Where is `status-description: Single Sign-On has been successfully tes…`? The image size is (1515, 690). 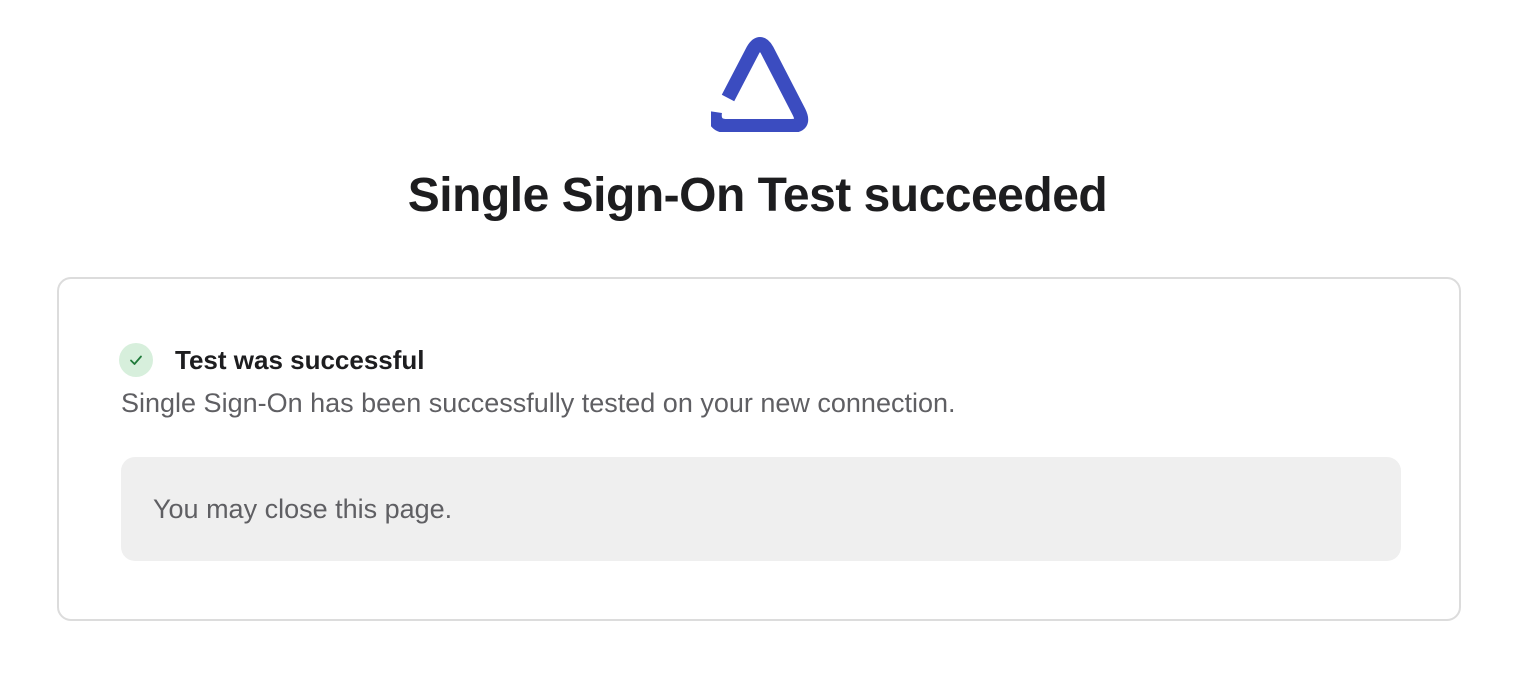
status-description: Single Sign-On has been successfully tes… is located at coordinates (538, 403).